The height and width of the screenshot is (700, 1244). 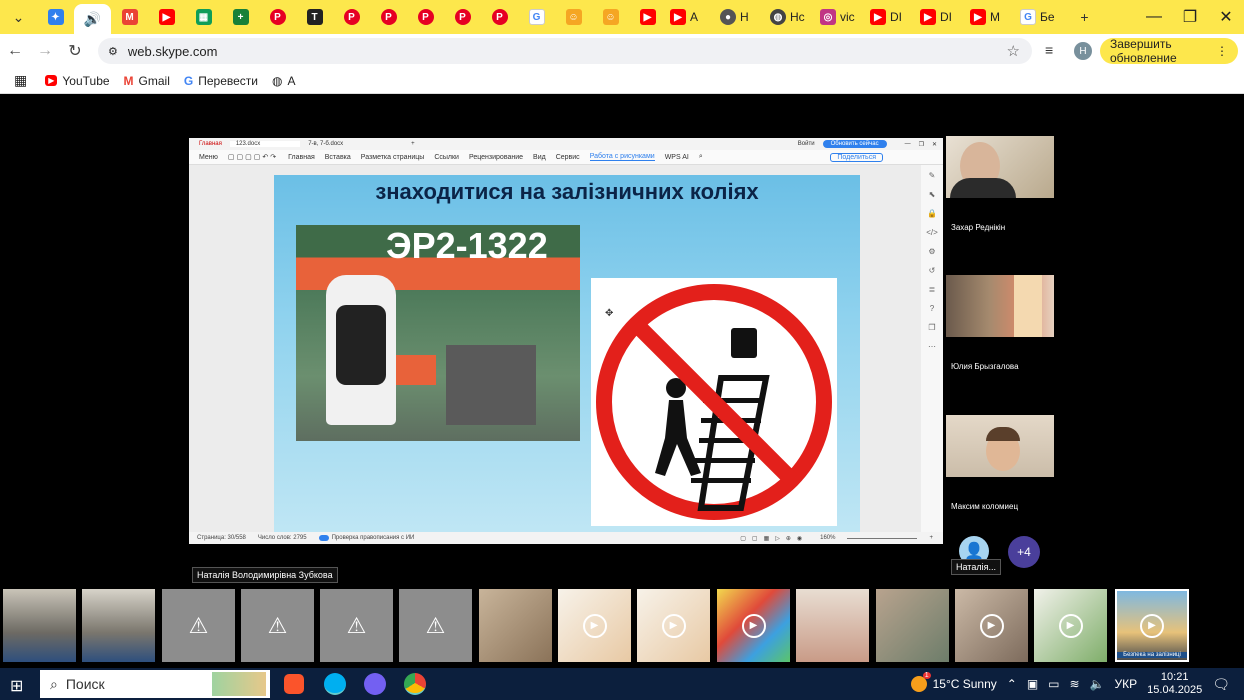 I want to click on reload-button: ↻, so click(x=75, y=51).